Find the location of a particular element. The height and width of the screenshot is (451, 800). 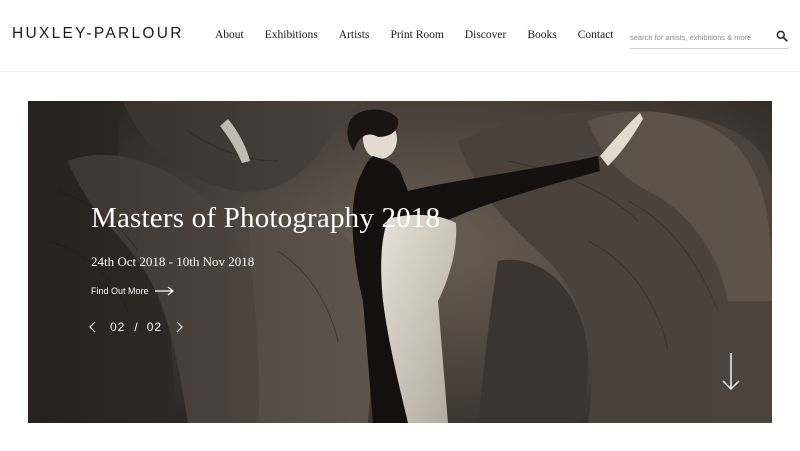

nav-item-about: About is located at coordinates (229, 37).